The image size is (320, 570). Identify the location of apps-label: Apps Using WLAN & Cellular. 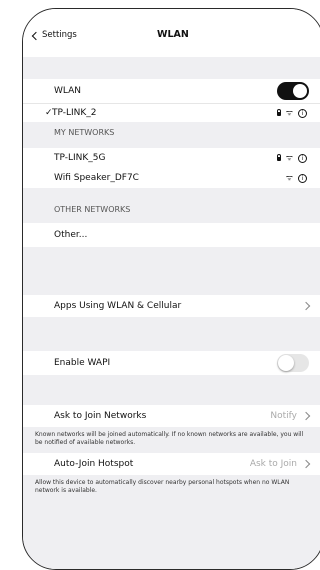
(118, 306).